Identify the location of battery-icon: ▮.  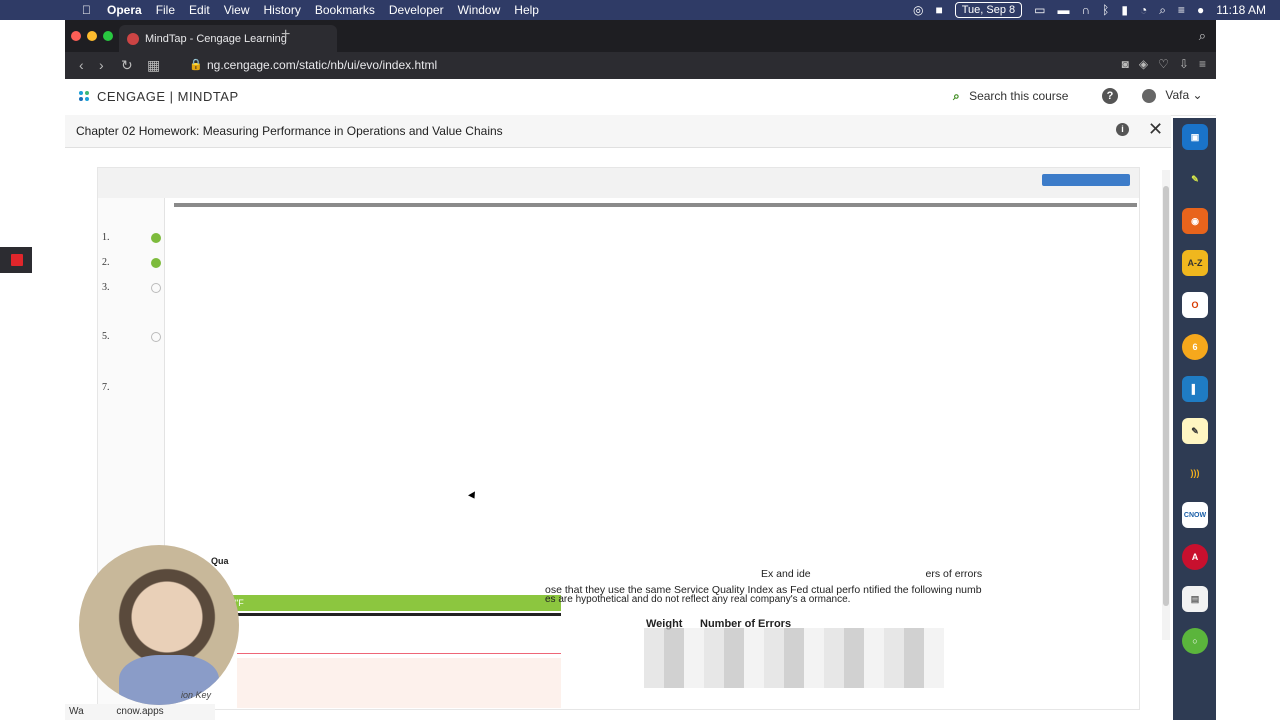
(1124, 10).